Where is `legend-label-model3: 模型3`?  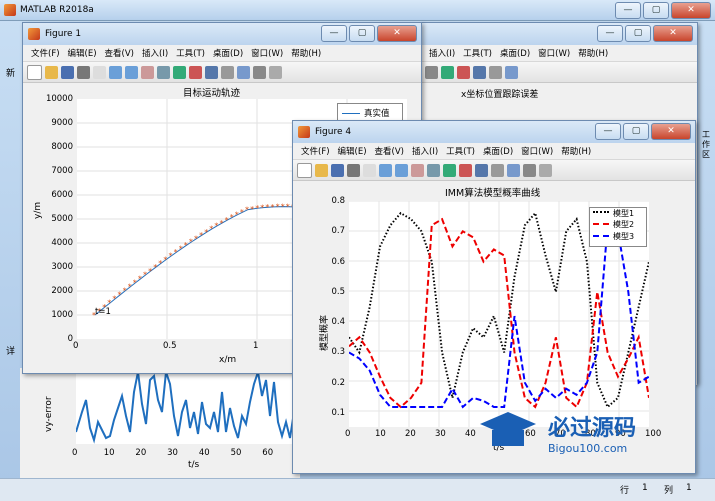
legend-label-model3: 模型3 is located at coordinates (624, 236).